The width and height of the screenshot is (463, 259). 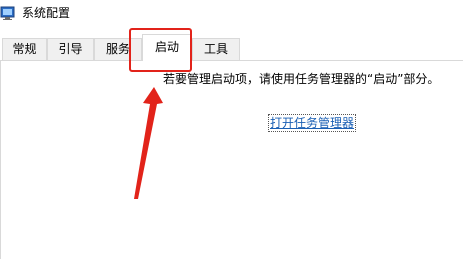 I want to click on annotation-arrow-shape, so click(x=148, y=143).